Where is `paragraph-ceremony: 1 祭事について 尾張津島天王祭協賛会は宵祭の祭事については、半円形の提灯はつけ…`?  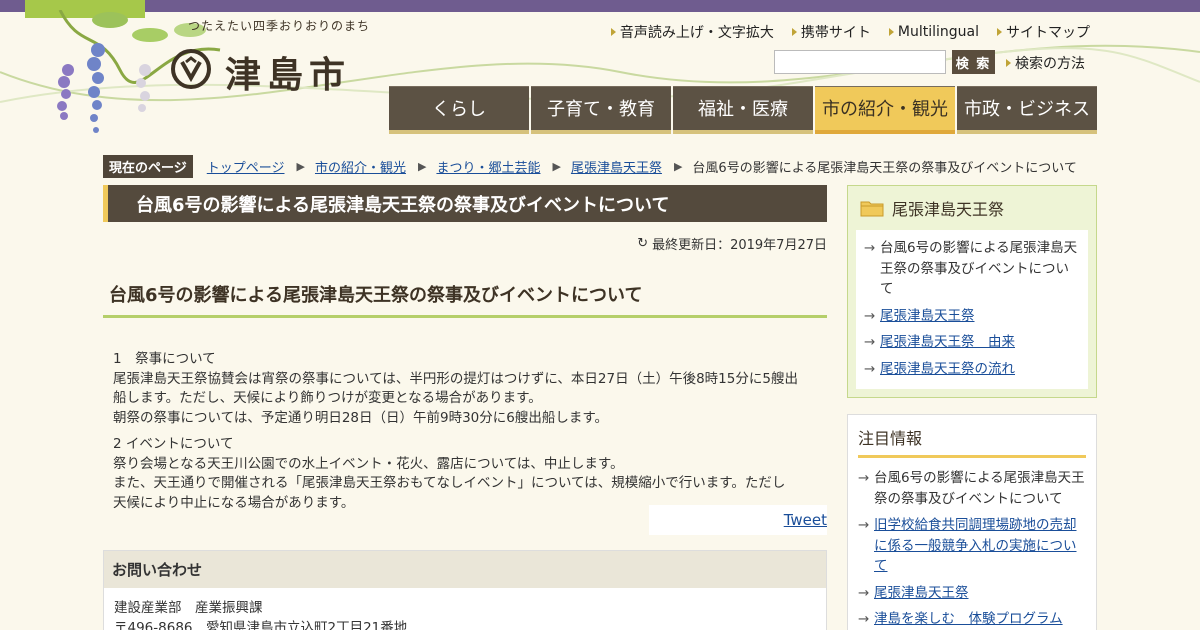 paragraph-ceremony: 1 祭事について 尾張津島天王祭協賛会は宵祭の祭事については、半円形の提灯はつけ… is located at coordinates (455, 388).